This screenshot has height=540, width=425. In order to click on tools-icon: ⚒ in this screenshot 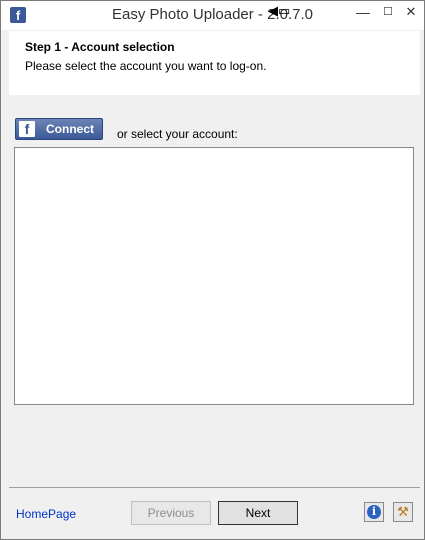, I will do `click(403, 511)`.